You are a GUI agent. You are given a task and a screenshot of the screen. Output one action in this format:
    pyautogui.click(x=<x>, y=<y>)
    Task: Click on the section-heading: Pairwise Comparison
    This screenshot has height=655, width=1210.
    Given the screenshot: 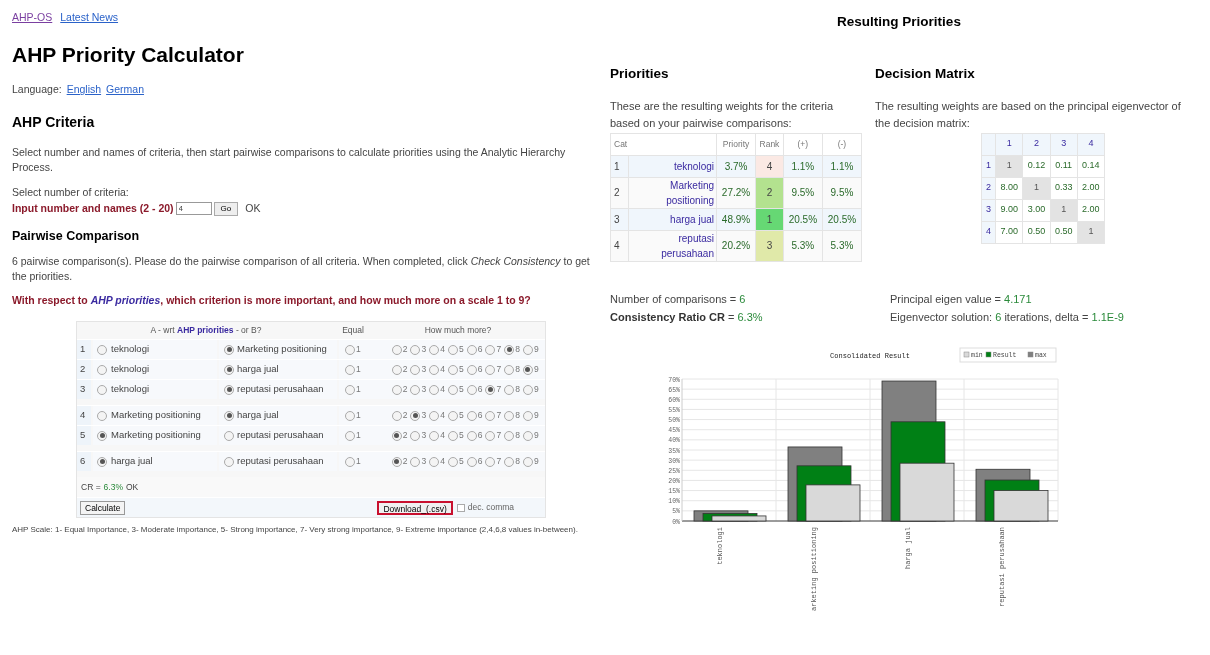 What is the action you would take?
    pyautogui.click(x=76, y=236)
    